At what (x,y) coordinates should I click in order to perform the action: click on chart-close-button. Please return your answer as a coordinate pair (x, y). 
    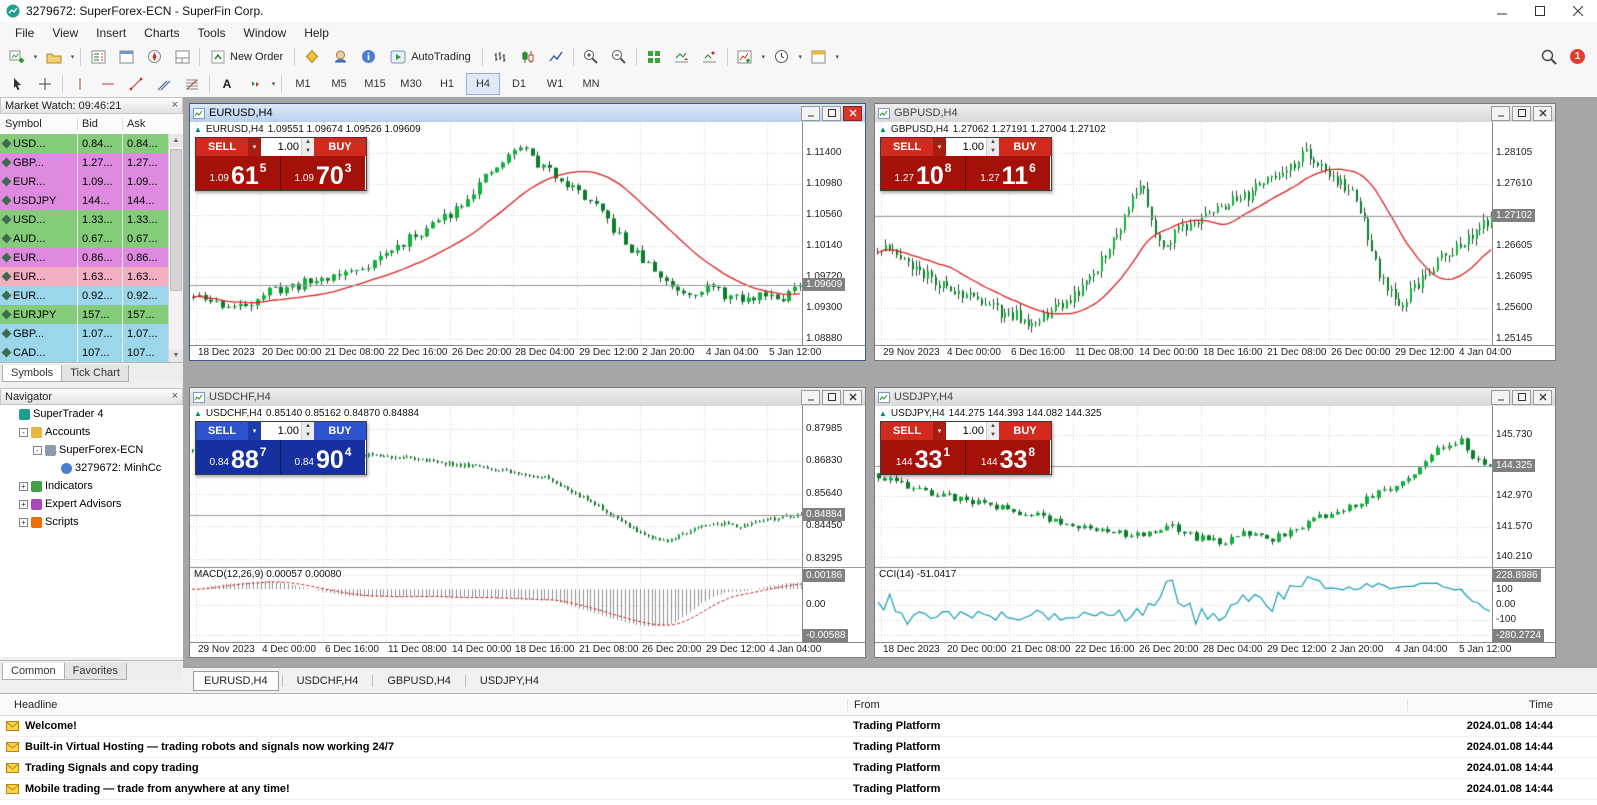
    Looking at the image, I should click on (852, 397).